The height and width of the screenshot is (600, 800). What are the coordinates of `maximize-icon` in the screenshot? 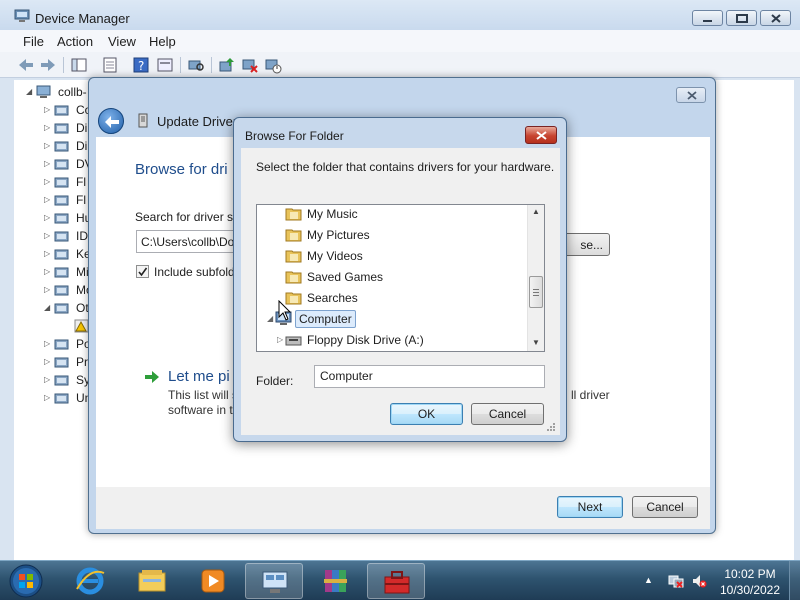 It's located at (742, 18).